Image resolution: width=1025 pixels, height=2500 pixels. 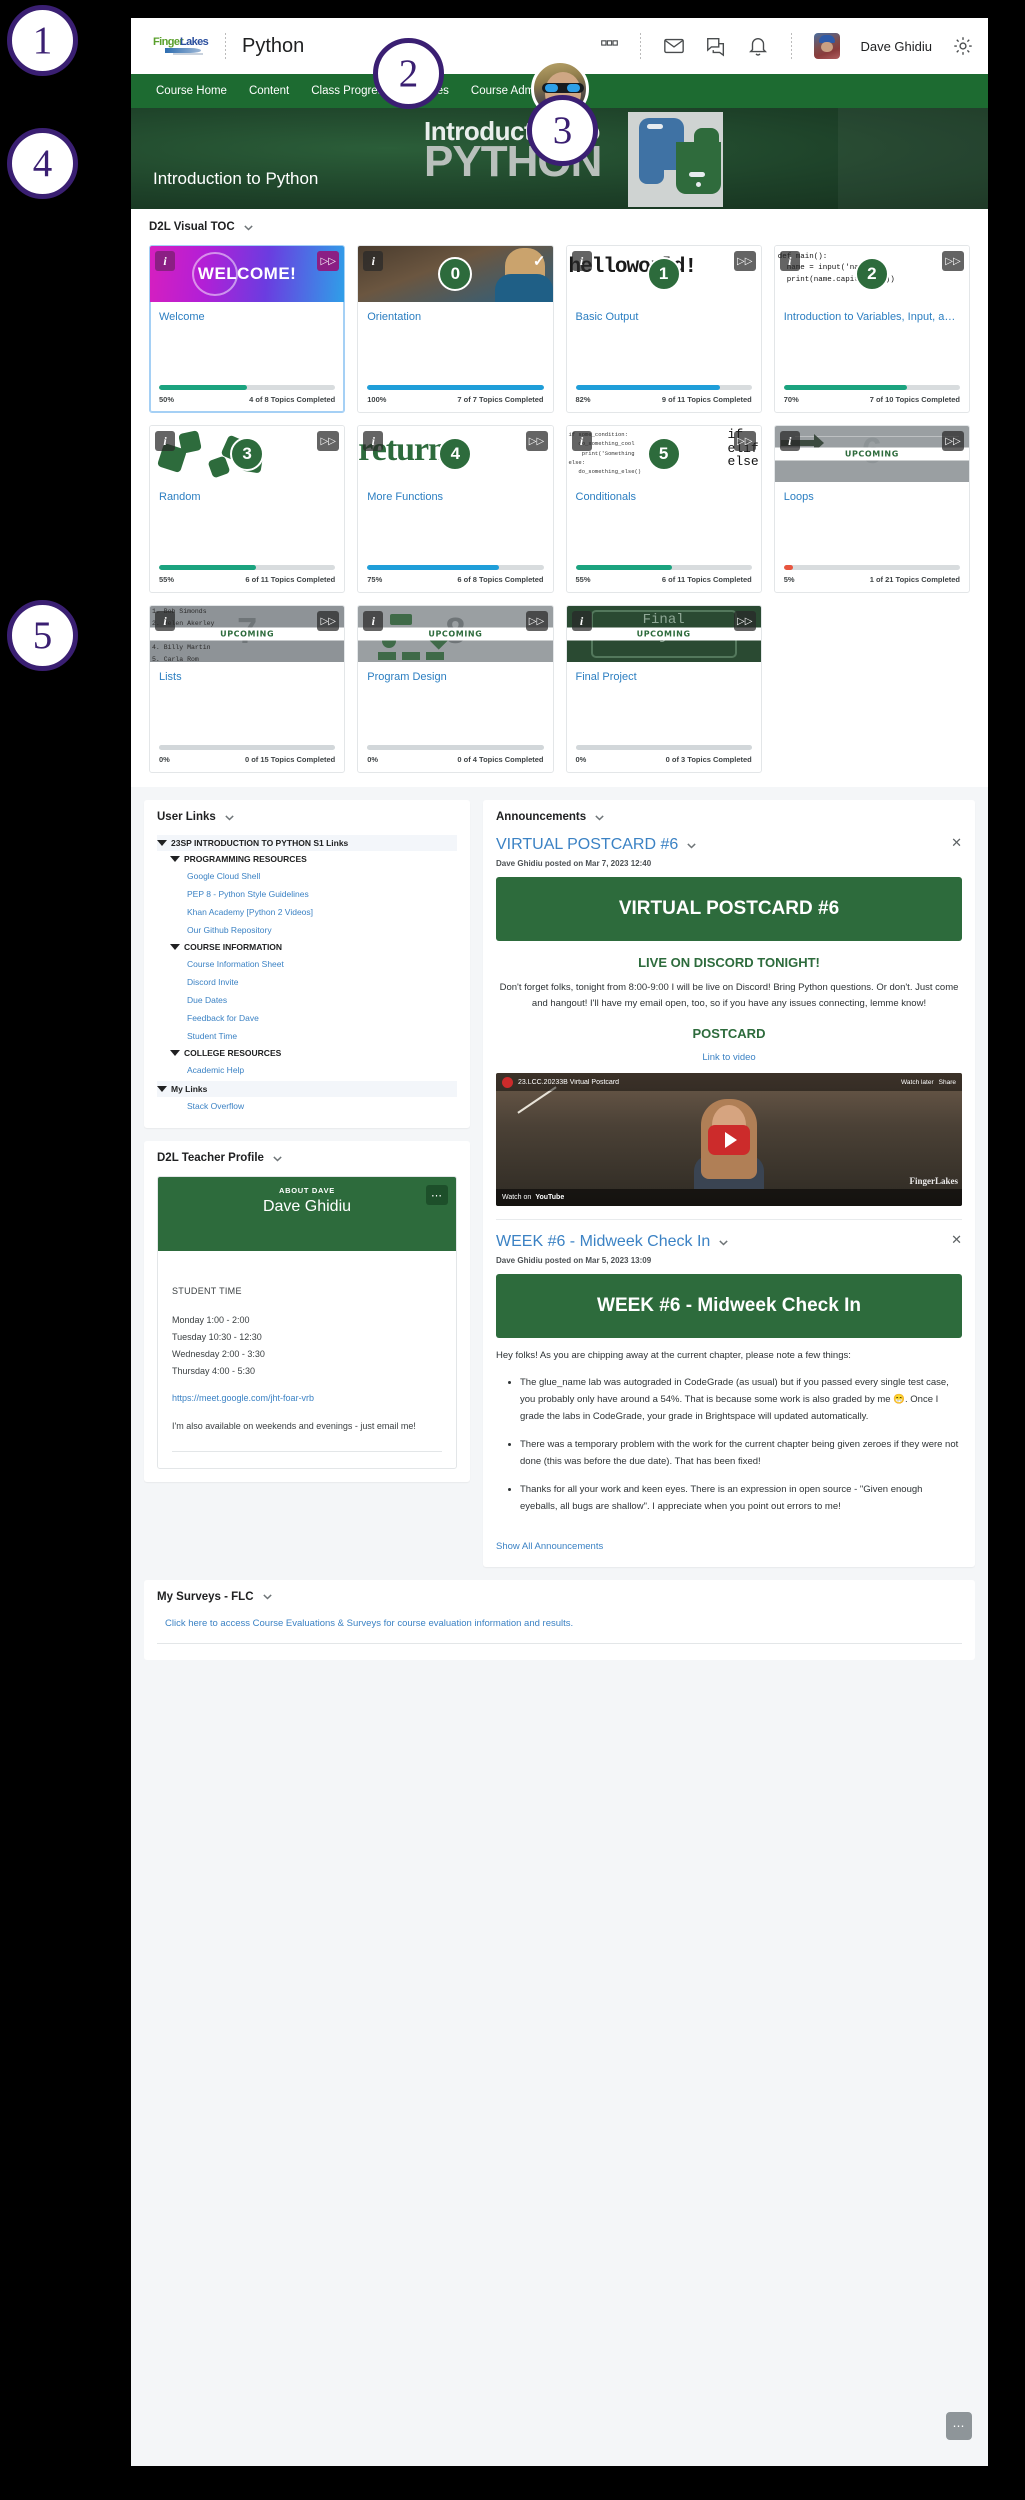 I want to click on user-link-feedback-for-dave: Feedback for Dave, so click(x=307, y=1018).